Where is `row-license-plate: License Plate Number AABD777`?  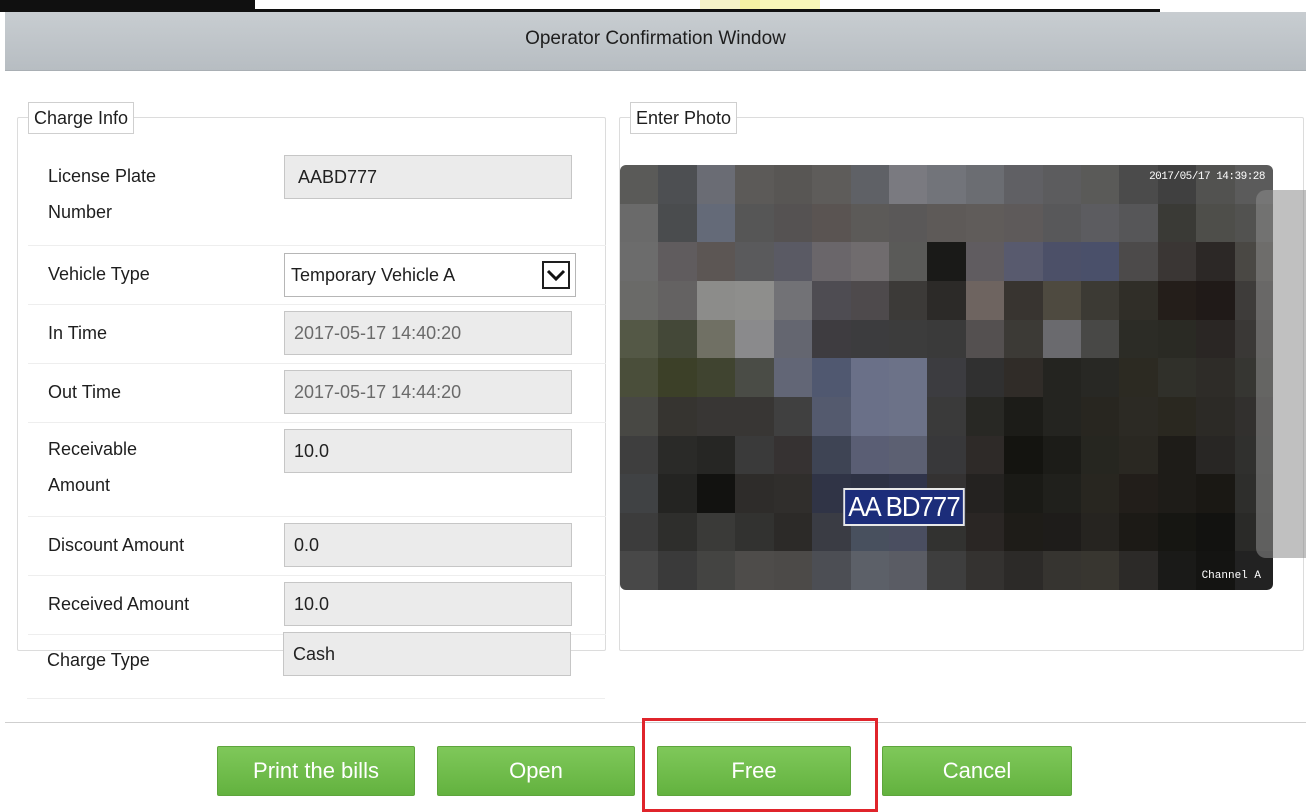
row-license-plate: License Plate Number AABD777 is located at coordinates (317, 199).